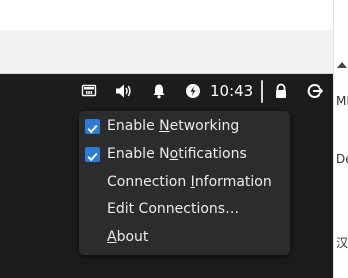 The image size is (348, 278). What do you see at coordinates (342, 101) in the screenshot?
I see `page-text-fragment: MI` at bounding box center [342, 101].